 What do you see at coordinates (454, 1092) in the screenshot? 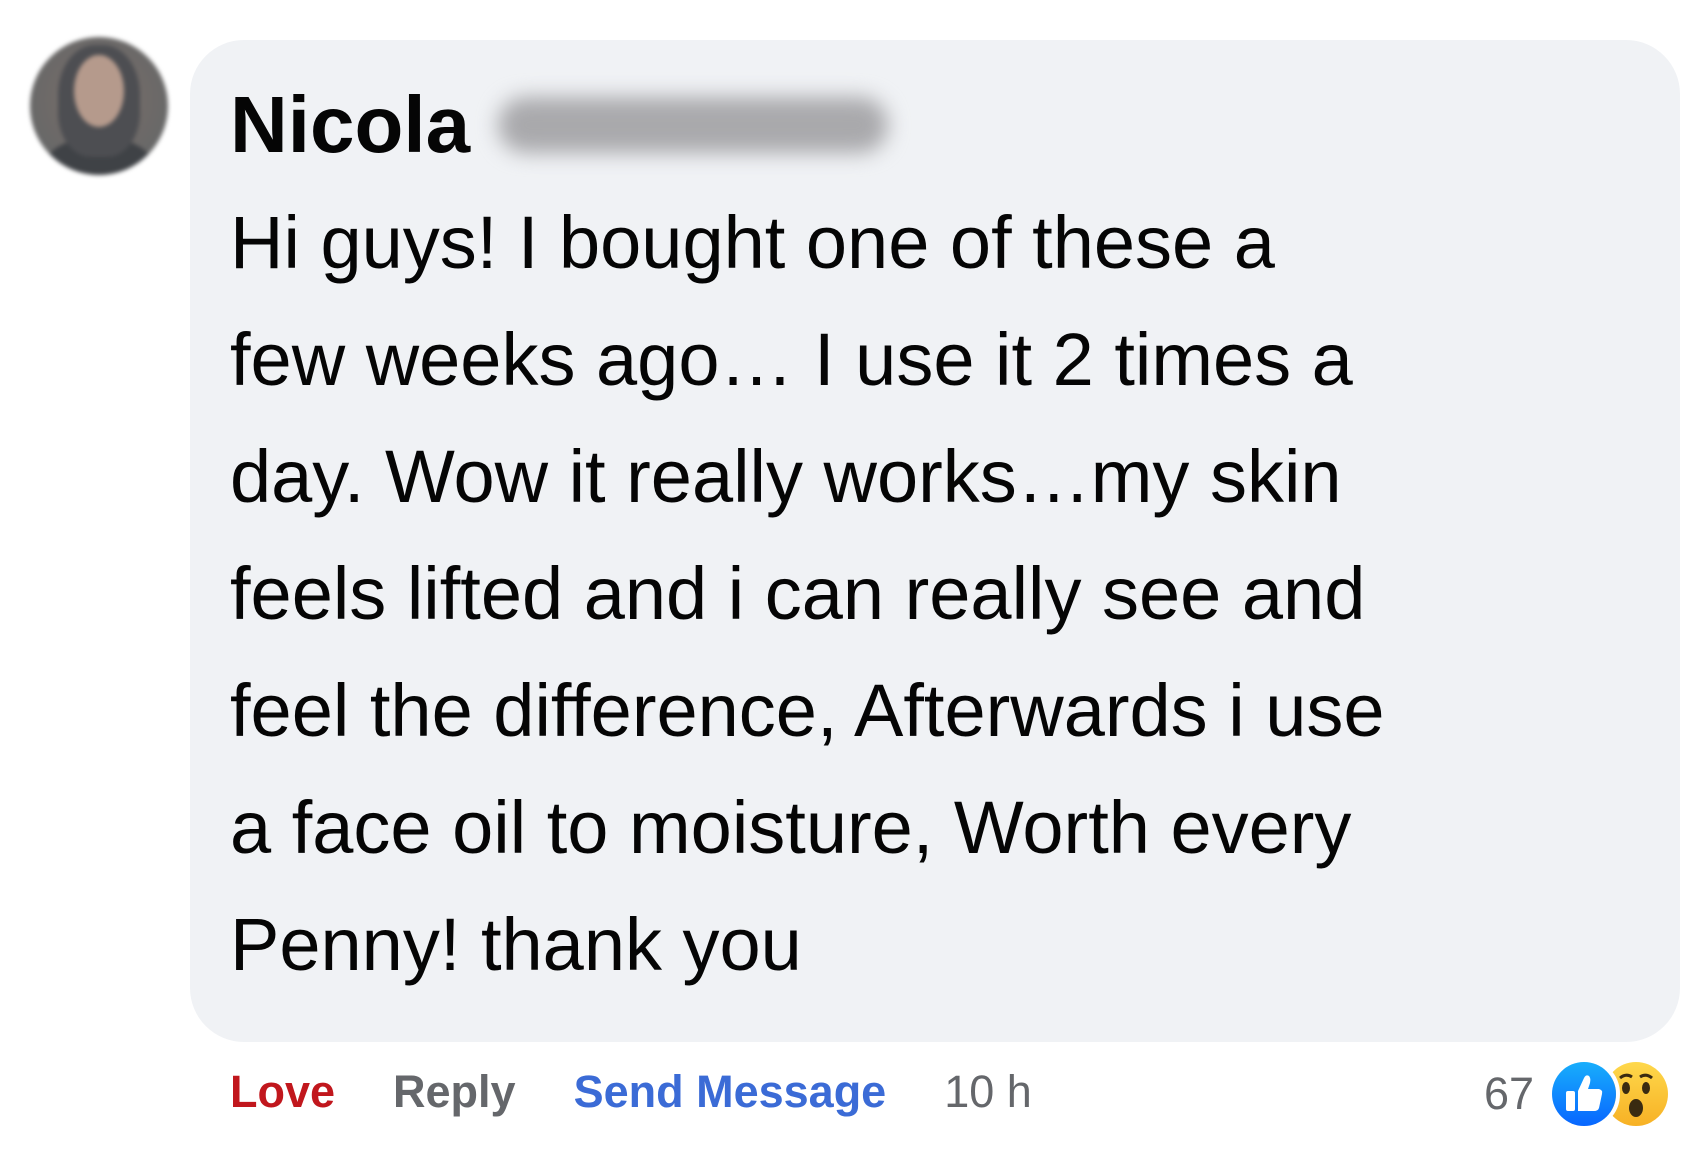
I see `reply-button: Reply` at bounding box center [454, 1092].